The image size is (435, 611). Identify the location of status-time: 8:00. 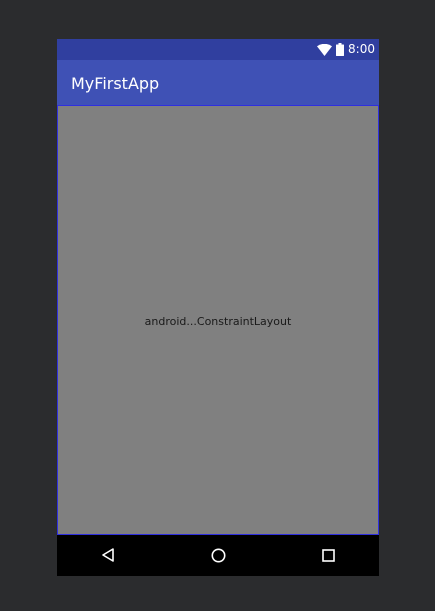
(361, 49).